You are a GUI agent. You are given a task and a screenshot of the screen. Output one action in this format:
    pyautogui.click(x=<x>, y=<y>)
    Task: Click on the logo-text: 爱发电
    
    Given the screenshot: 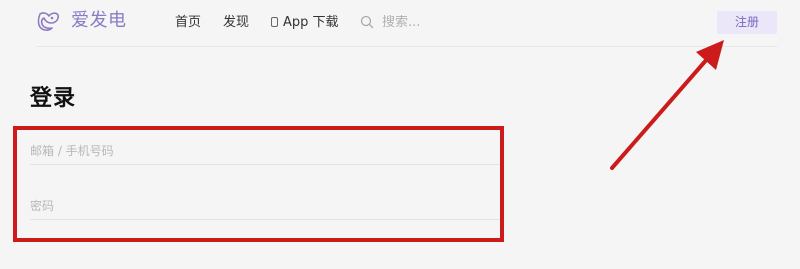 What is the action you would take?
    pyautogui.click(x=99, y=20)
    